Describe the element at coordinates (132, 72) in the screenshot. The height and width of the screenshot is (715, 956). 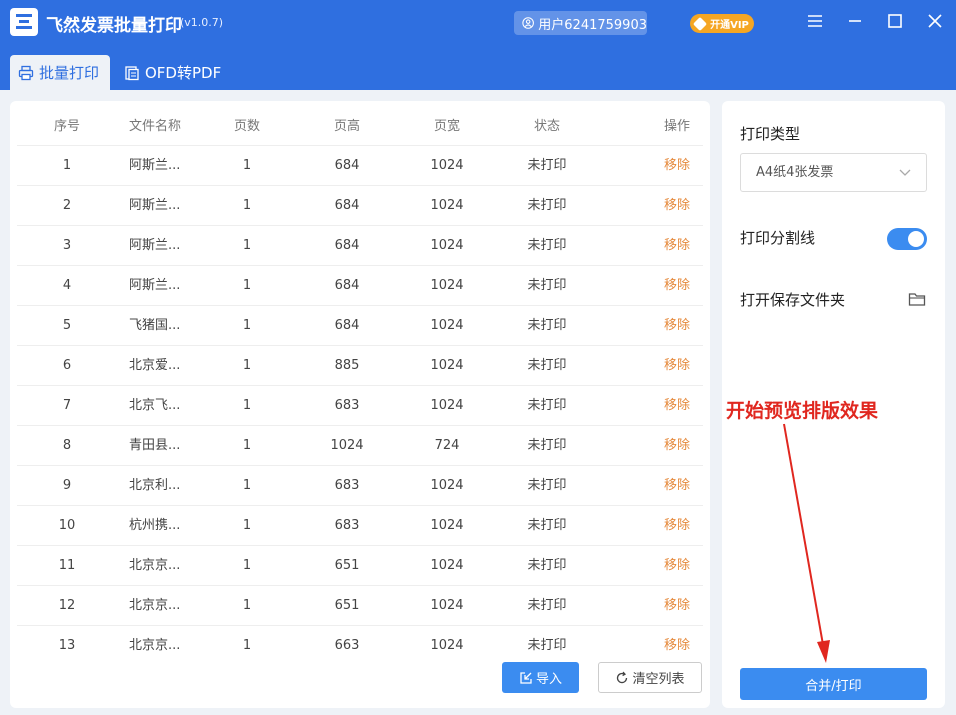
I see `document-convert-icon` at that location.